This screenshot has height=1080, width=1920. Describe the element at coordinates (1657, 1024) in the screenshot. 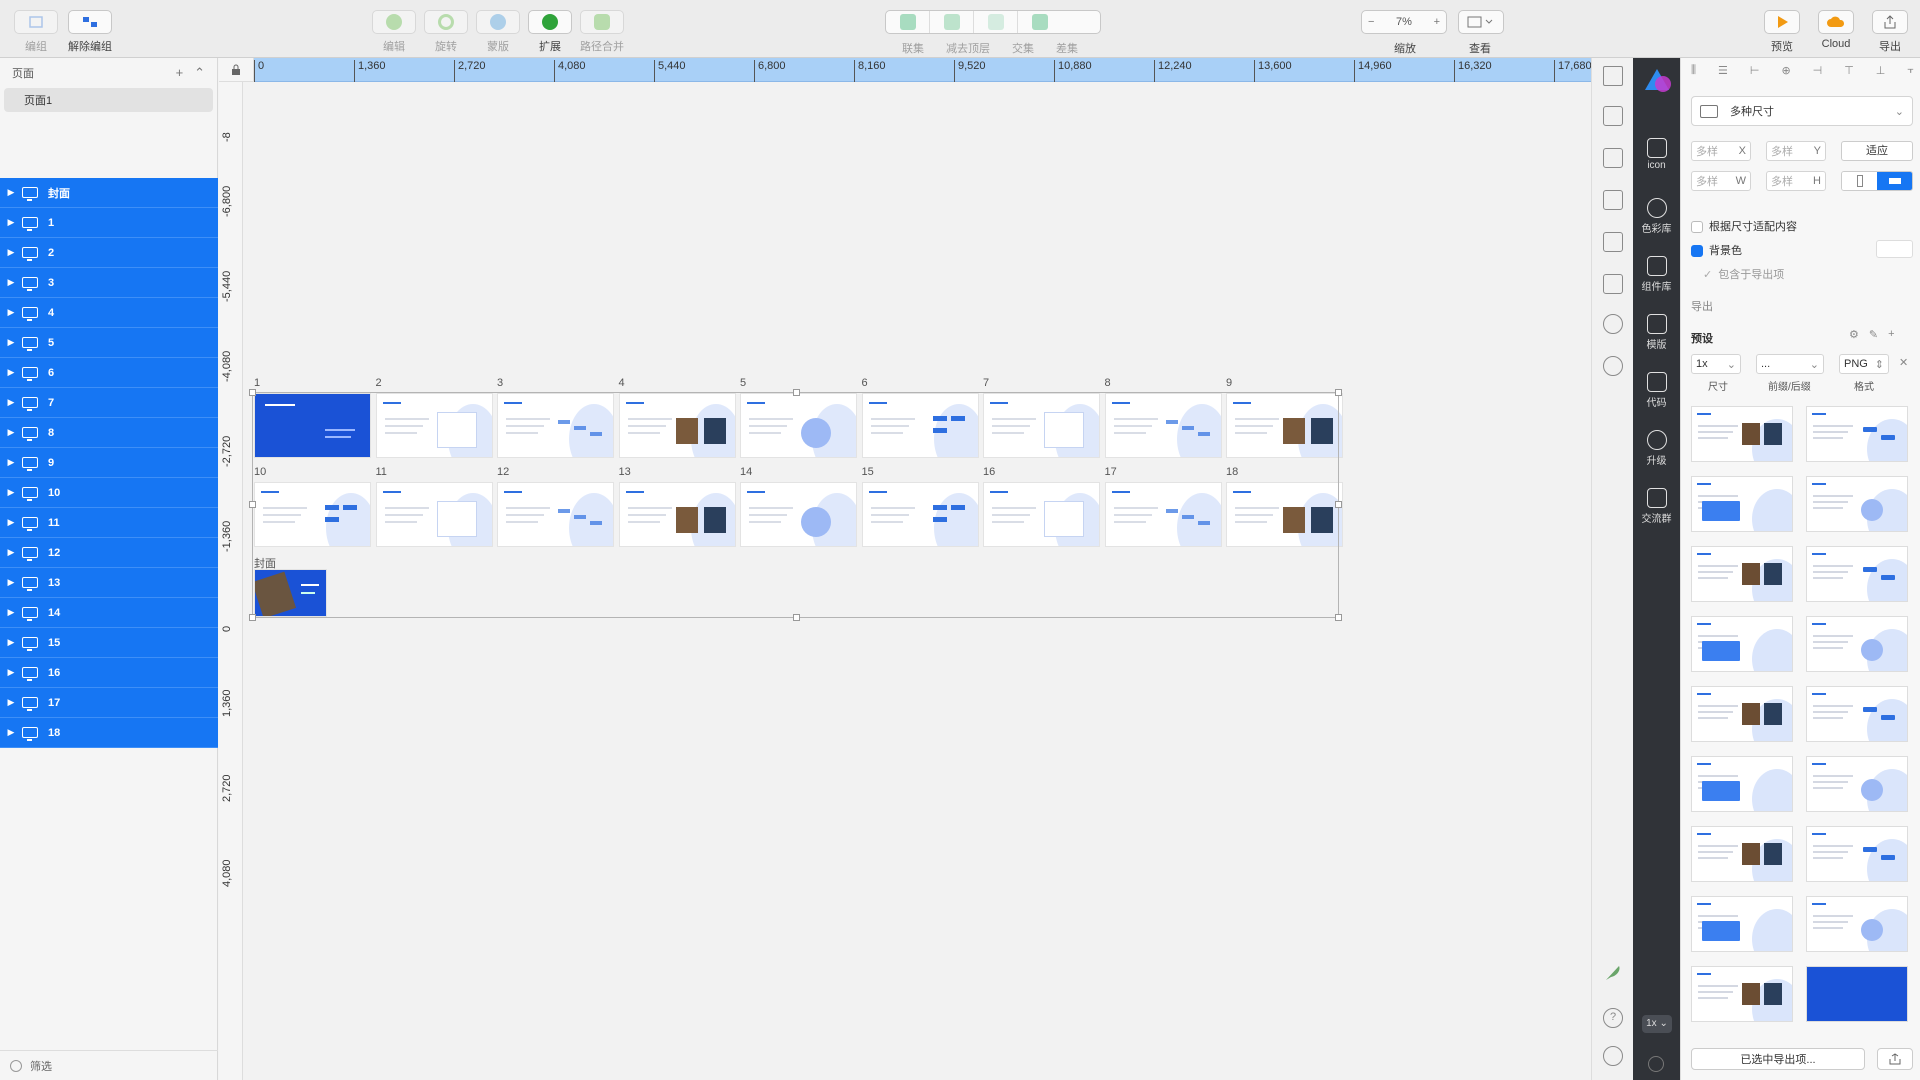

I see `scale-toggle: 1x ⌄` at that location.